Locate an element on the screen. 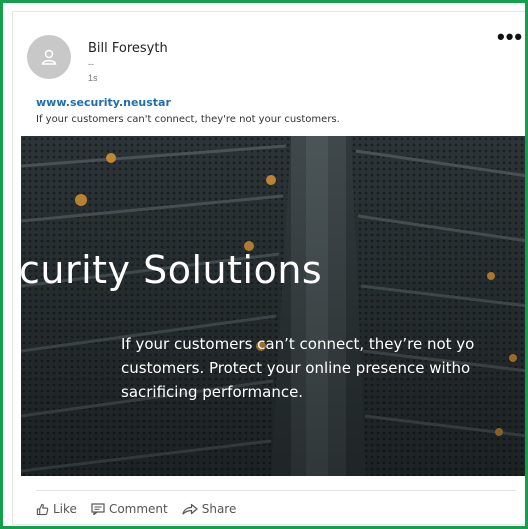 The height and width of the screenshot is (529, 528). comment-button: Comment is located at coordinates (129, 509).